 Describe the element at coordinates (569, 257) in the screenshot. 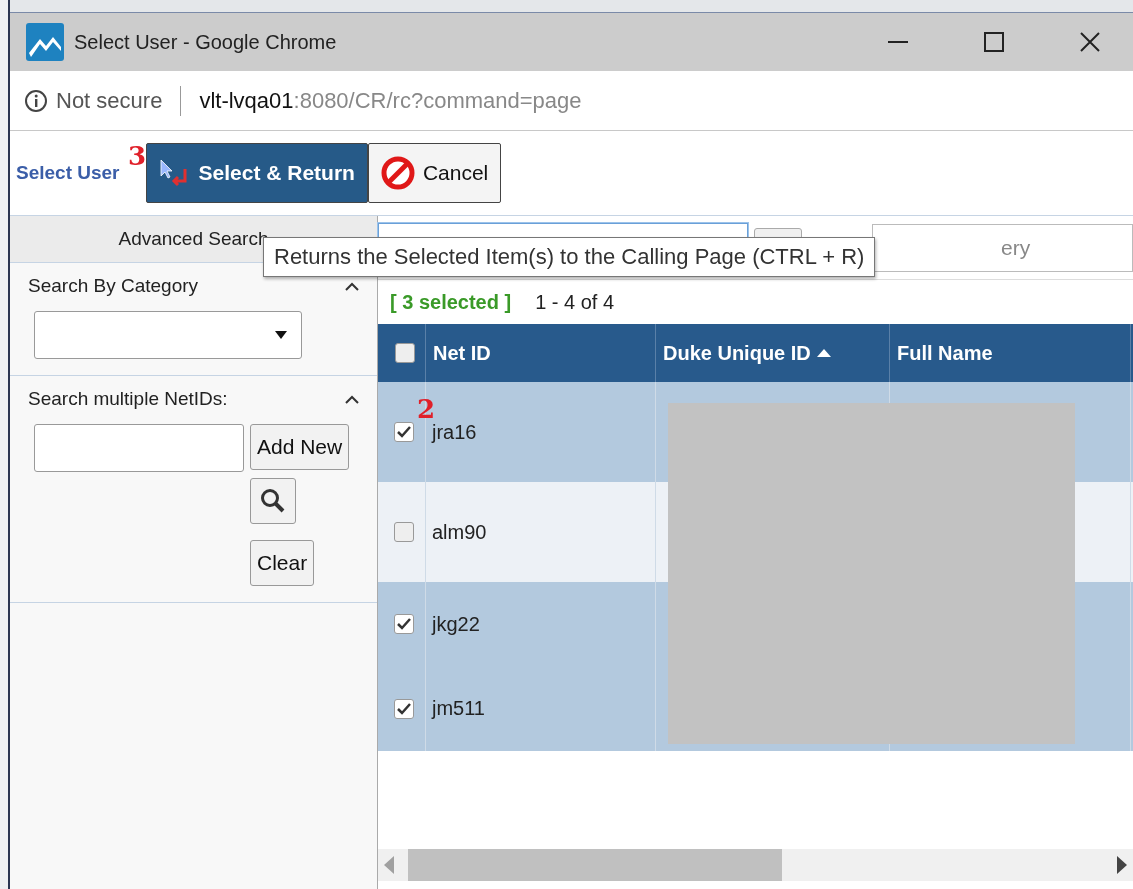

I see `tooltip: Returns the Selected Item(s) to the Calling Page (CTRL + R)` at that location.